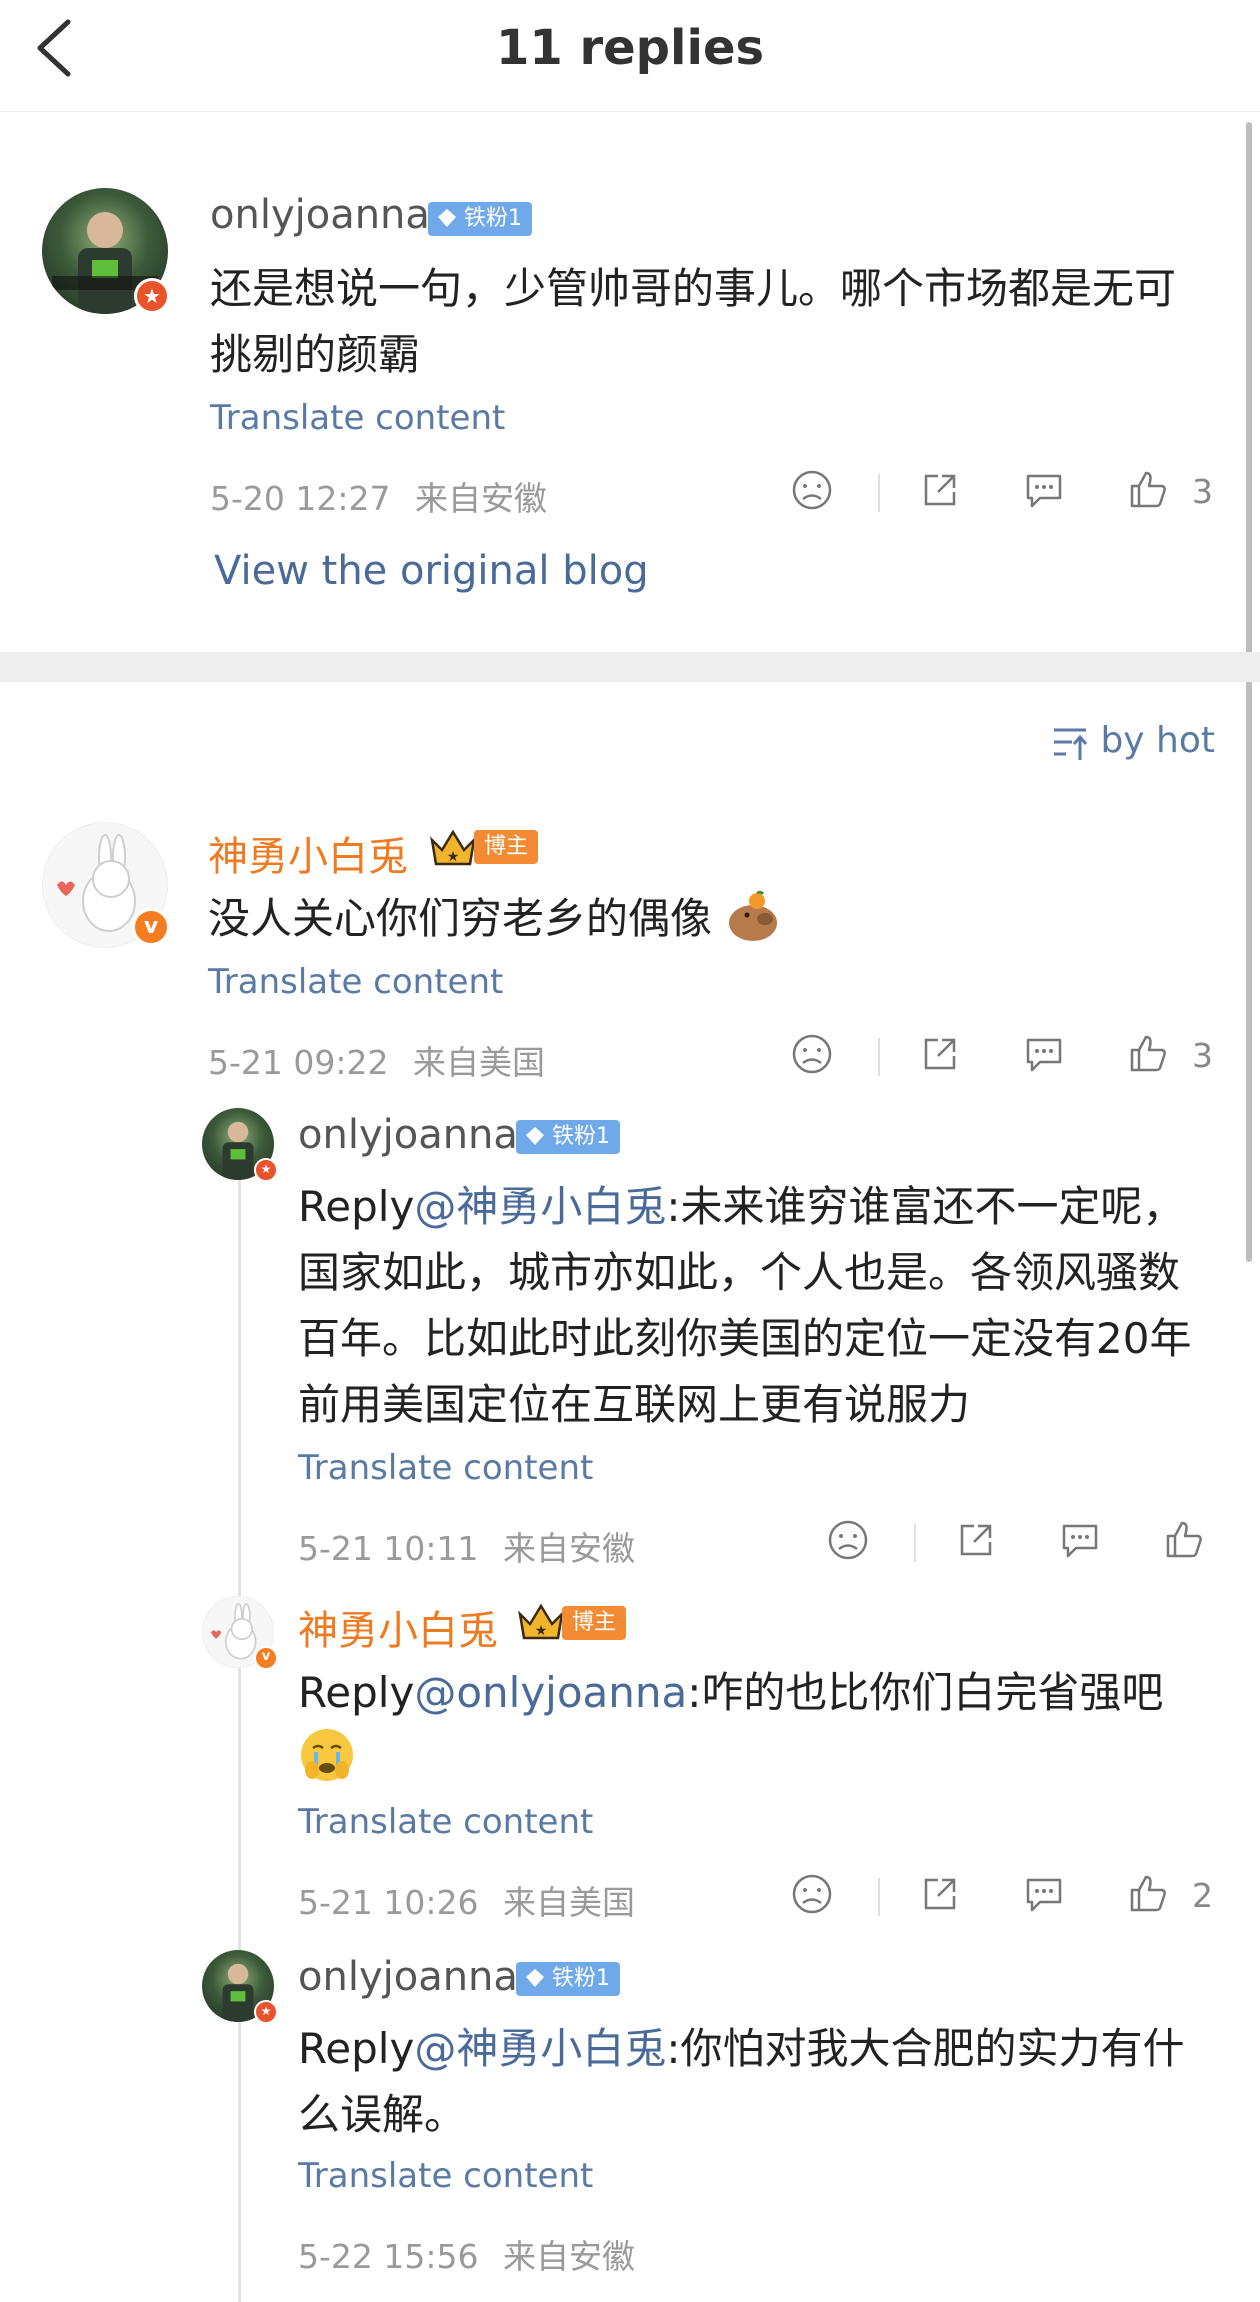  What do you see at coordinates (1071, 744) in the screenshot?
I see `sort-icon` at bounding box center [1071, 744].